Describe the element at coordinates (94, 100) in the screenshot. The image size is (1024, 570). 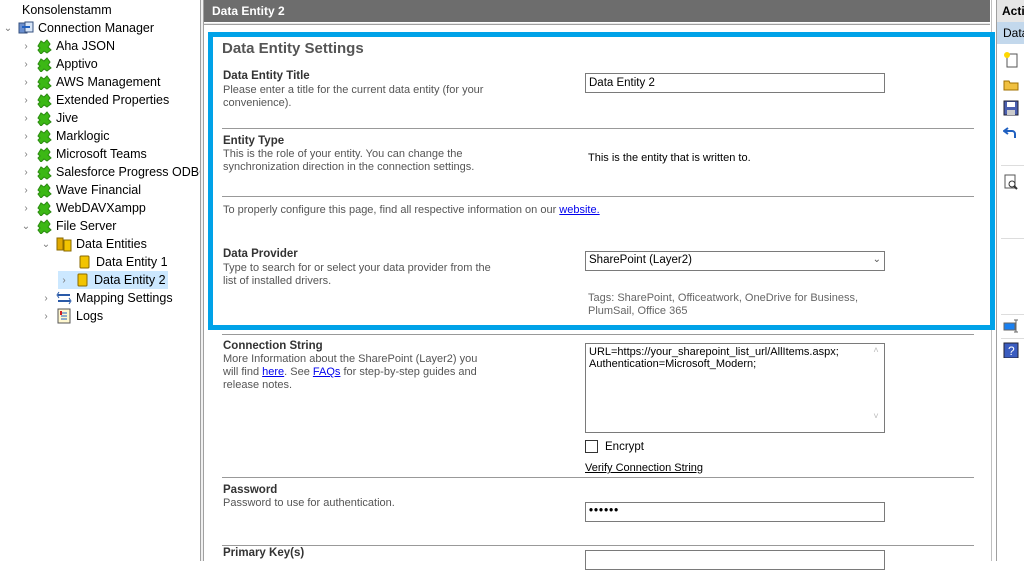
I see `tree-connection-item: › Extended Properties` at that location.